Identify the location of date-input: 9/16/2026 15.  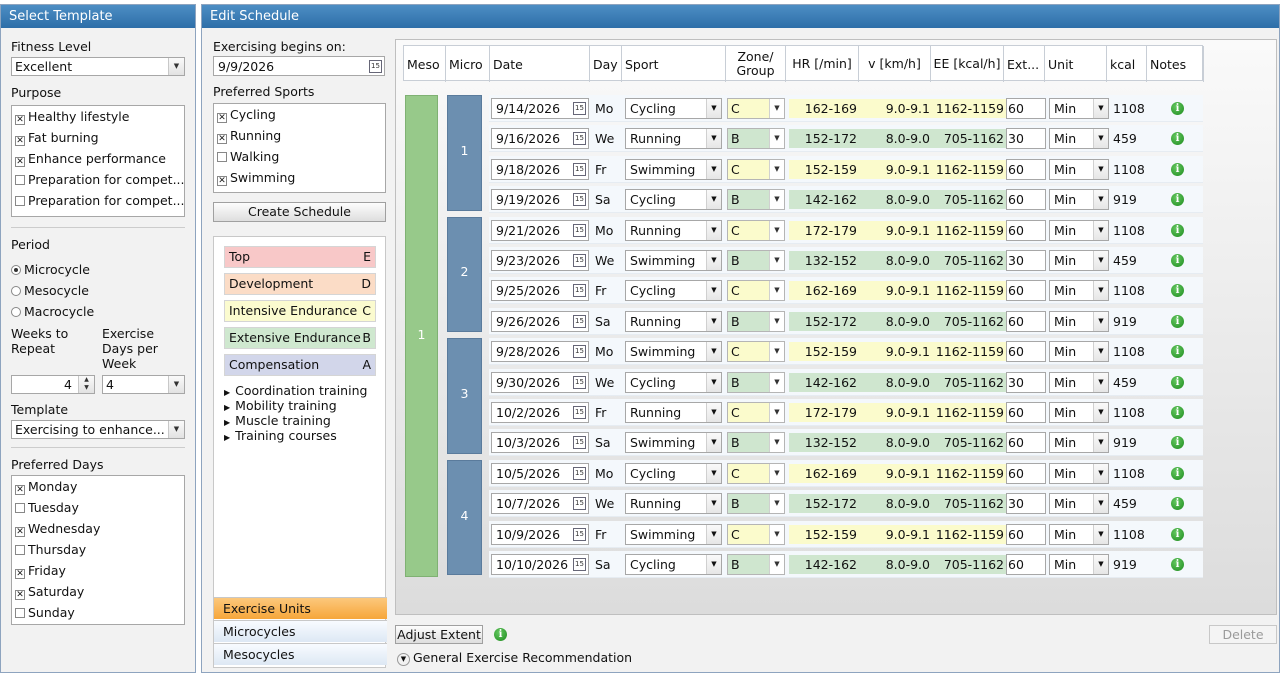
(540, 139).